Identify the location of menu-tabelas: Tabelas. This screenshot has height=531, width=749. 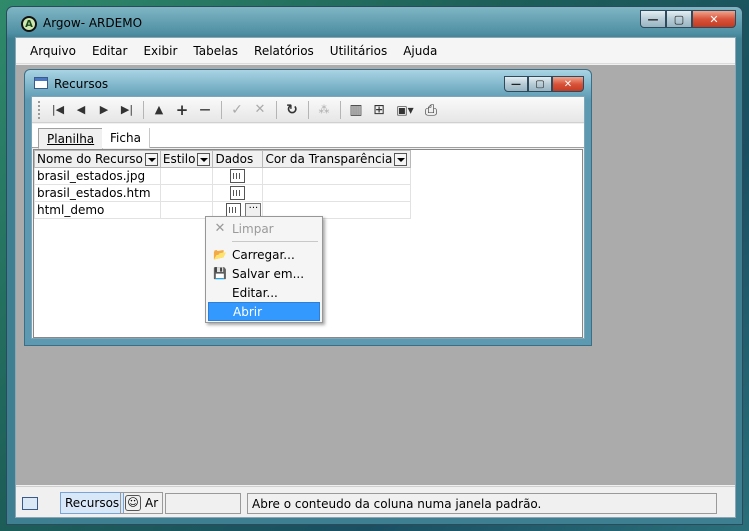
(215, 51).